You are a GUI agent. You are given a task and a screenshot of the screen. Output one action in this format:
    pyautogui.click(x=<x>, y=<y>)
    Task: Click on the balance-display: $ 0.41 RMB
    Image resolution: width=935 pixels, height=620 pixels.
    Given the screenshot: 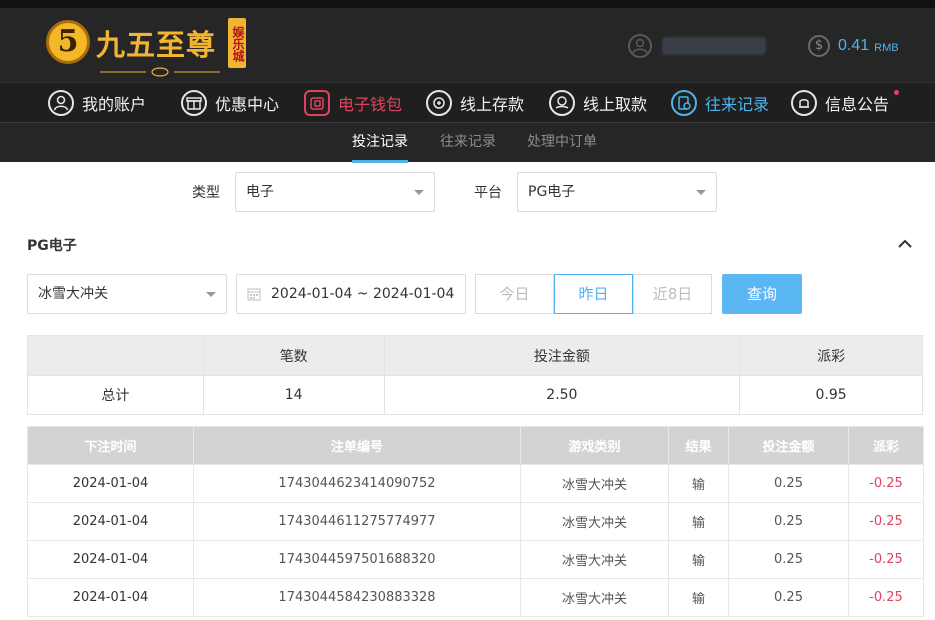 What is the action you would take?
    pyautogui.click(x=853, y=46)
    